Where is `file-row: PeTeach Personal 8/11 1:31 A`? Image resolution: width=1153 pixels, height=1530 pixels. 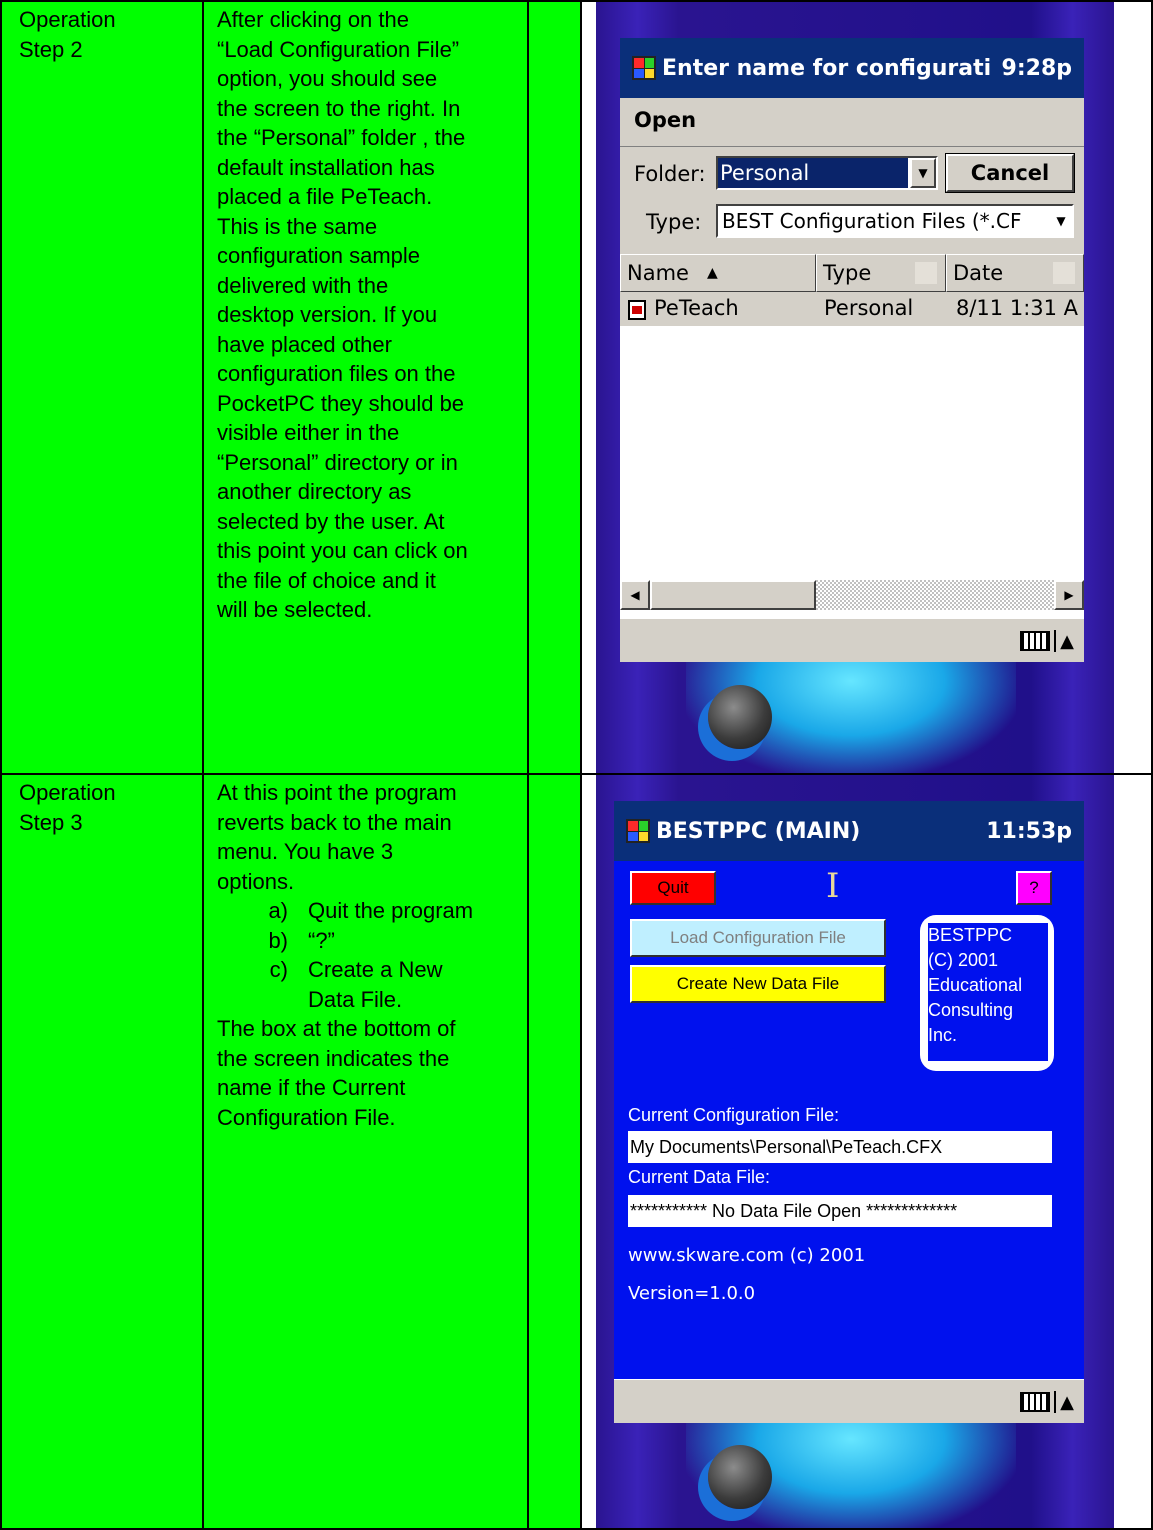
file-row: PeTeach Personal 8/11 1:31 A is located at coordinates (852, 309).